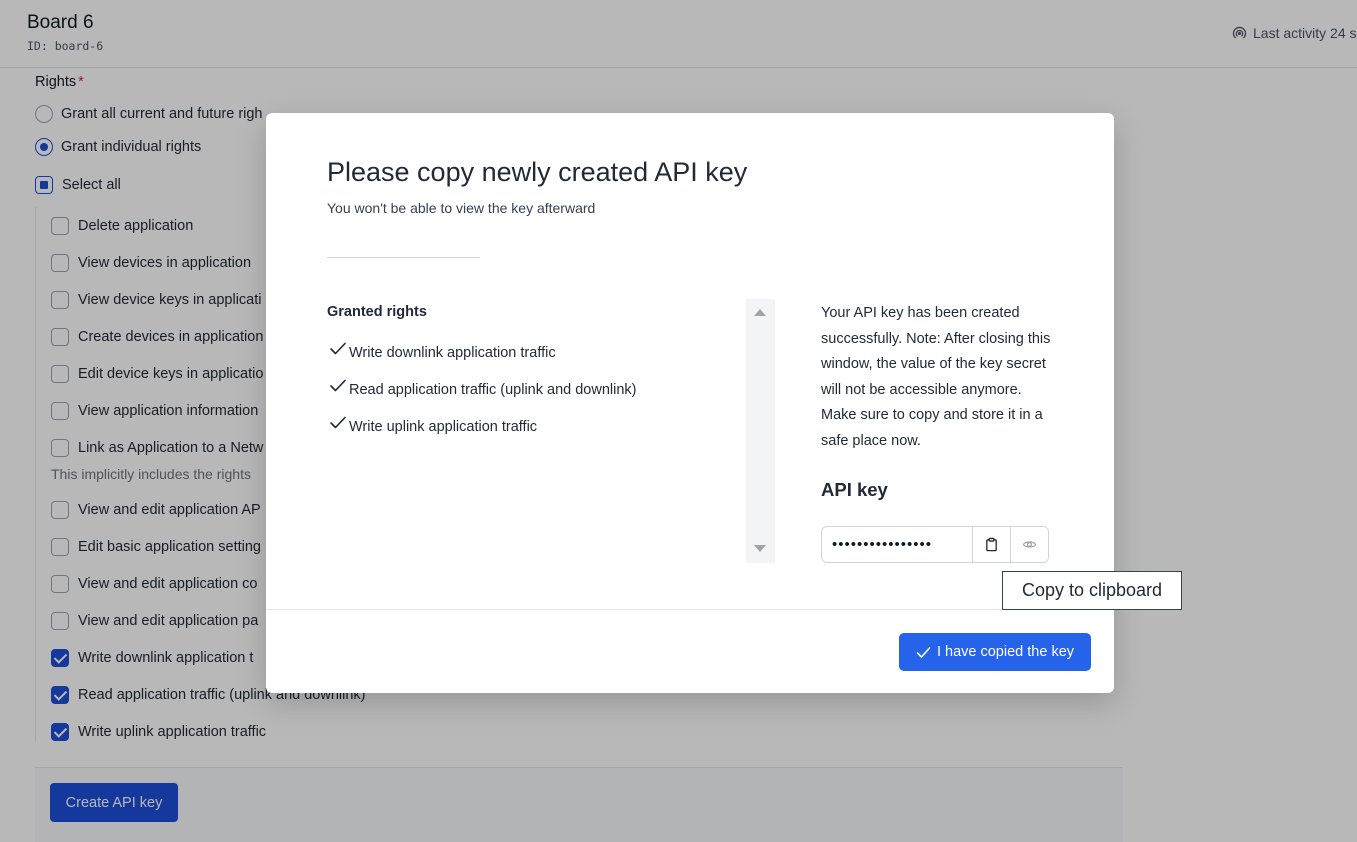  I want to click on api-key-field, so click(935, 544).